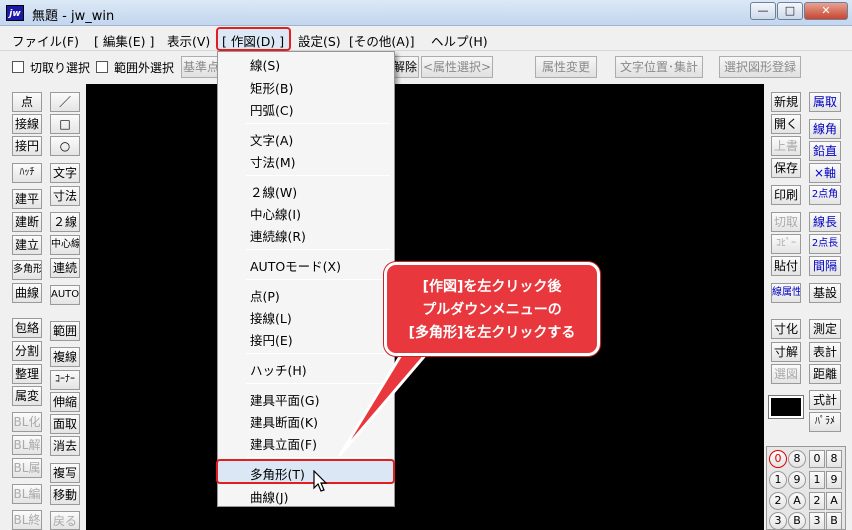 Image resolution: width=852 pixels, height=530 pixels. Describe the element at coordinates (826, 11) in the screenshot. I see `close-button: ✕` at that location.